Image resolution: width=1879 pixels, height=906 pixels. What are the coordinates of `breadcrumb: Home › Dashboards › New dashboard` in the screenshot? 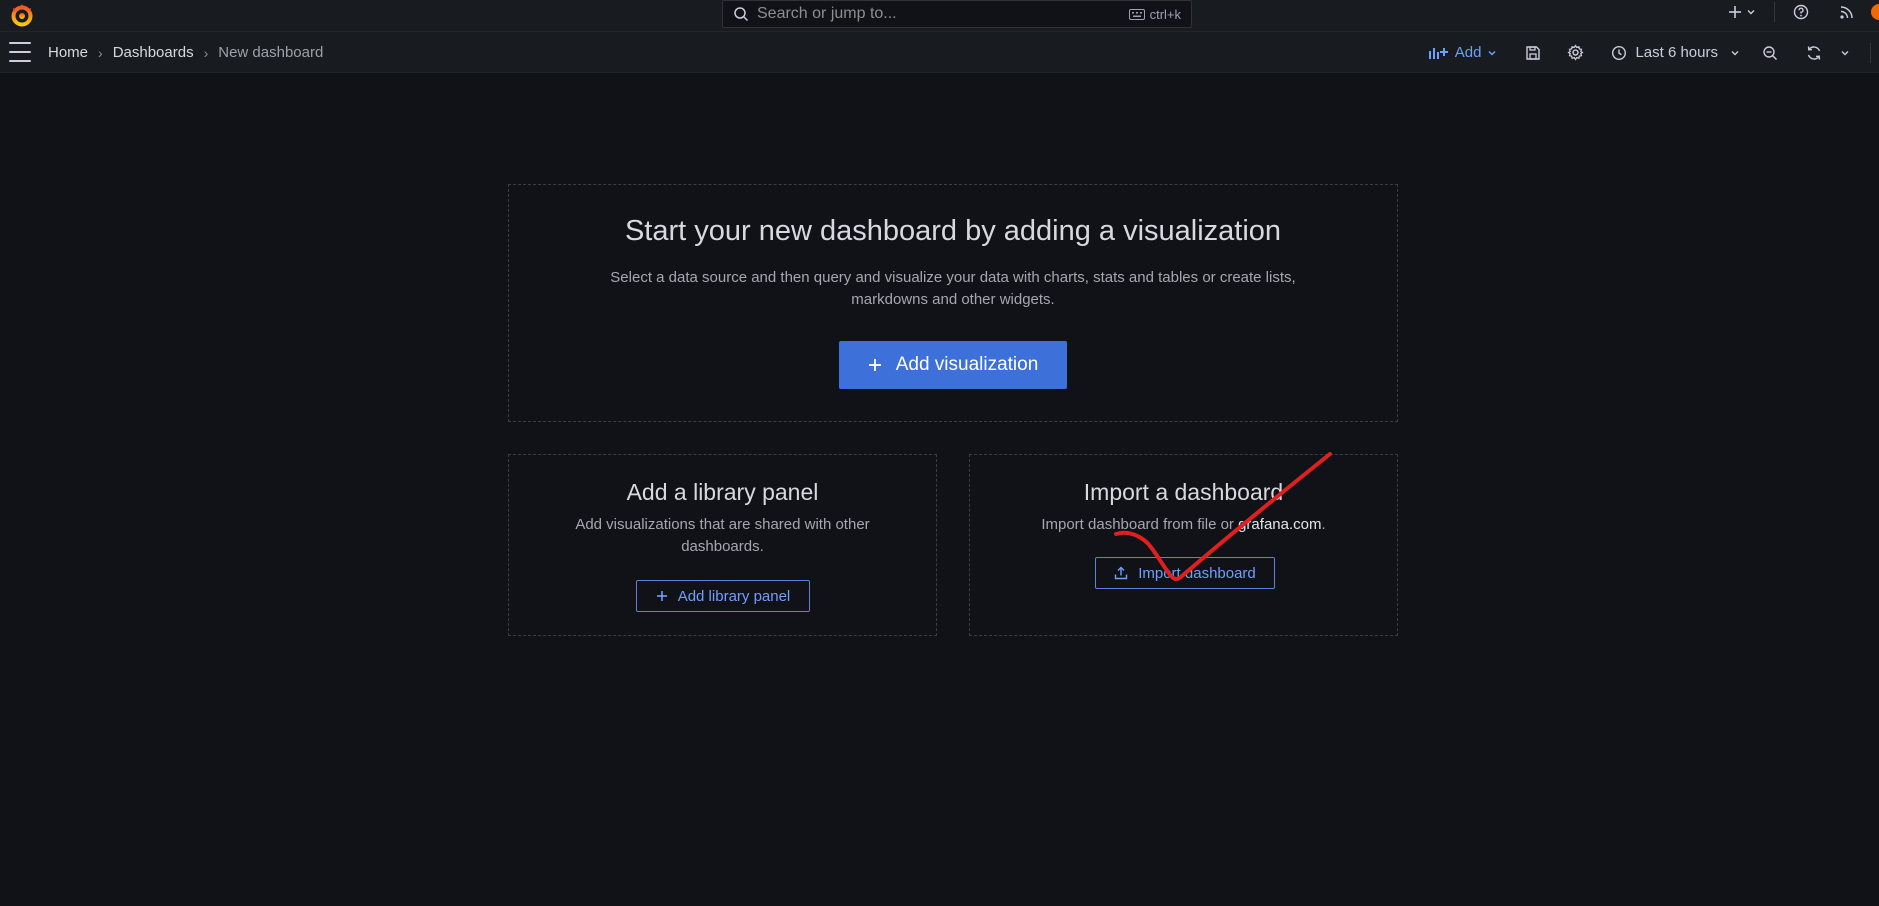 It's located at (185, 52).